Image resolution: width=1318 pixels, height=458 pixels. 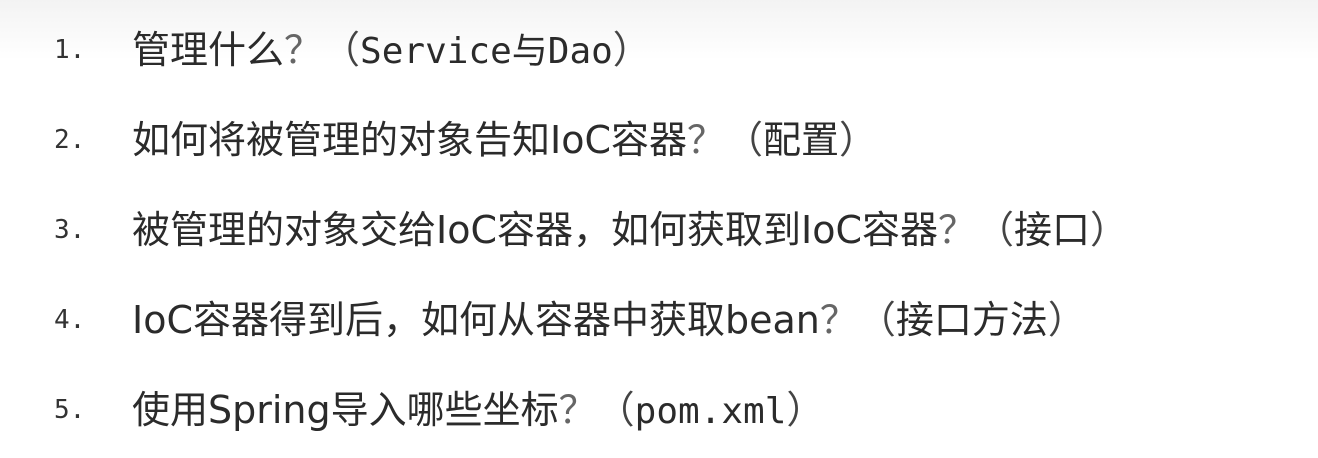 I want to click on item-question: 使用Spring导入哪些坐标, so click(x=345, y=410).